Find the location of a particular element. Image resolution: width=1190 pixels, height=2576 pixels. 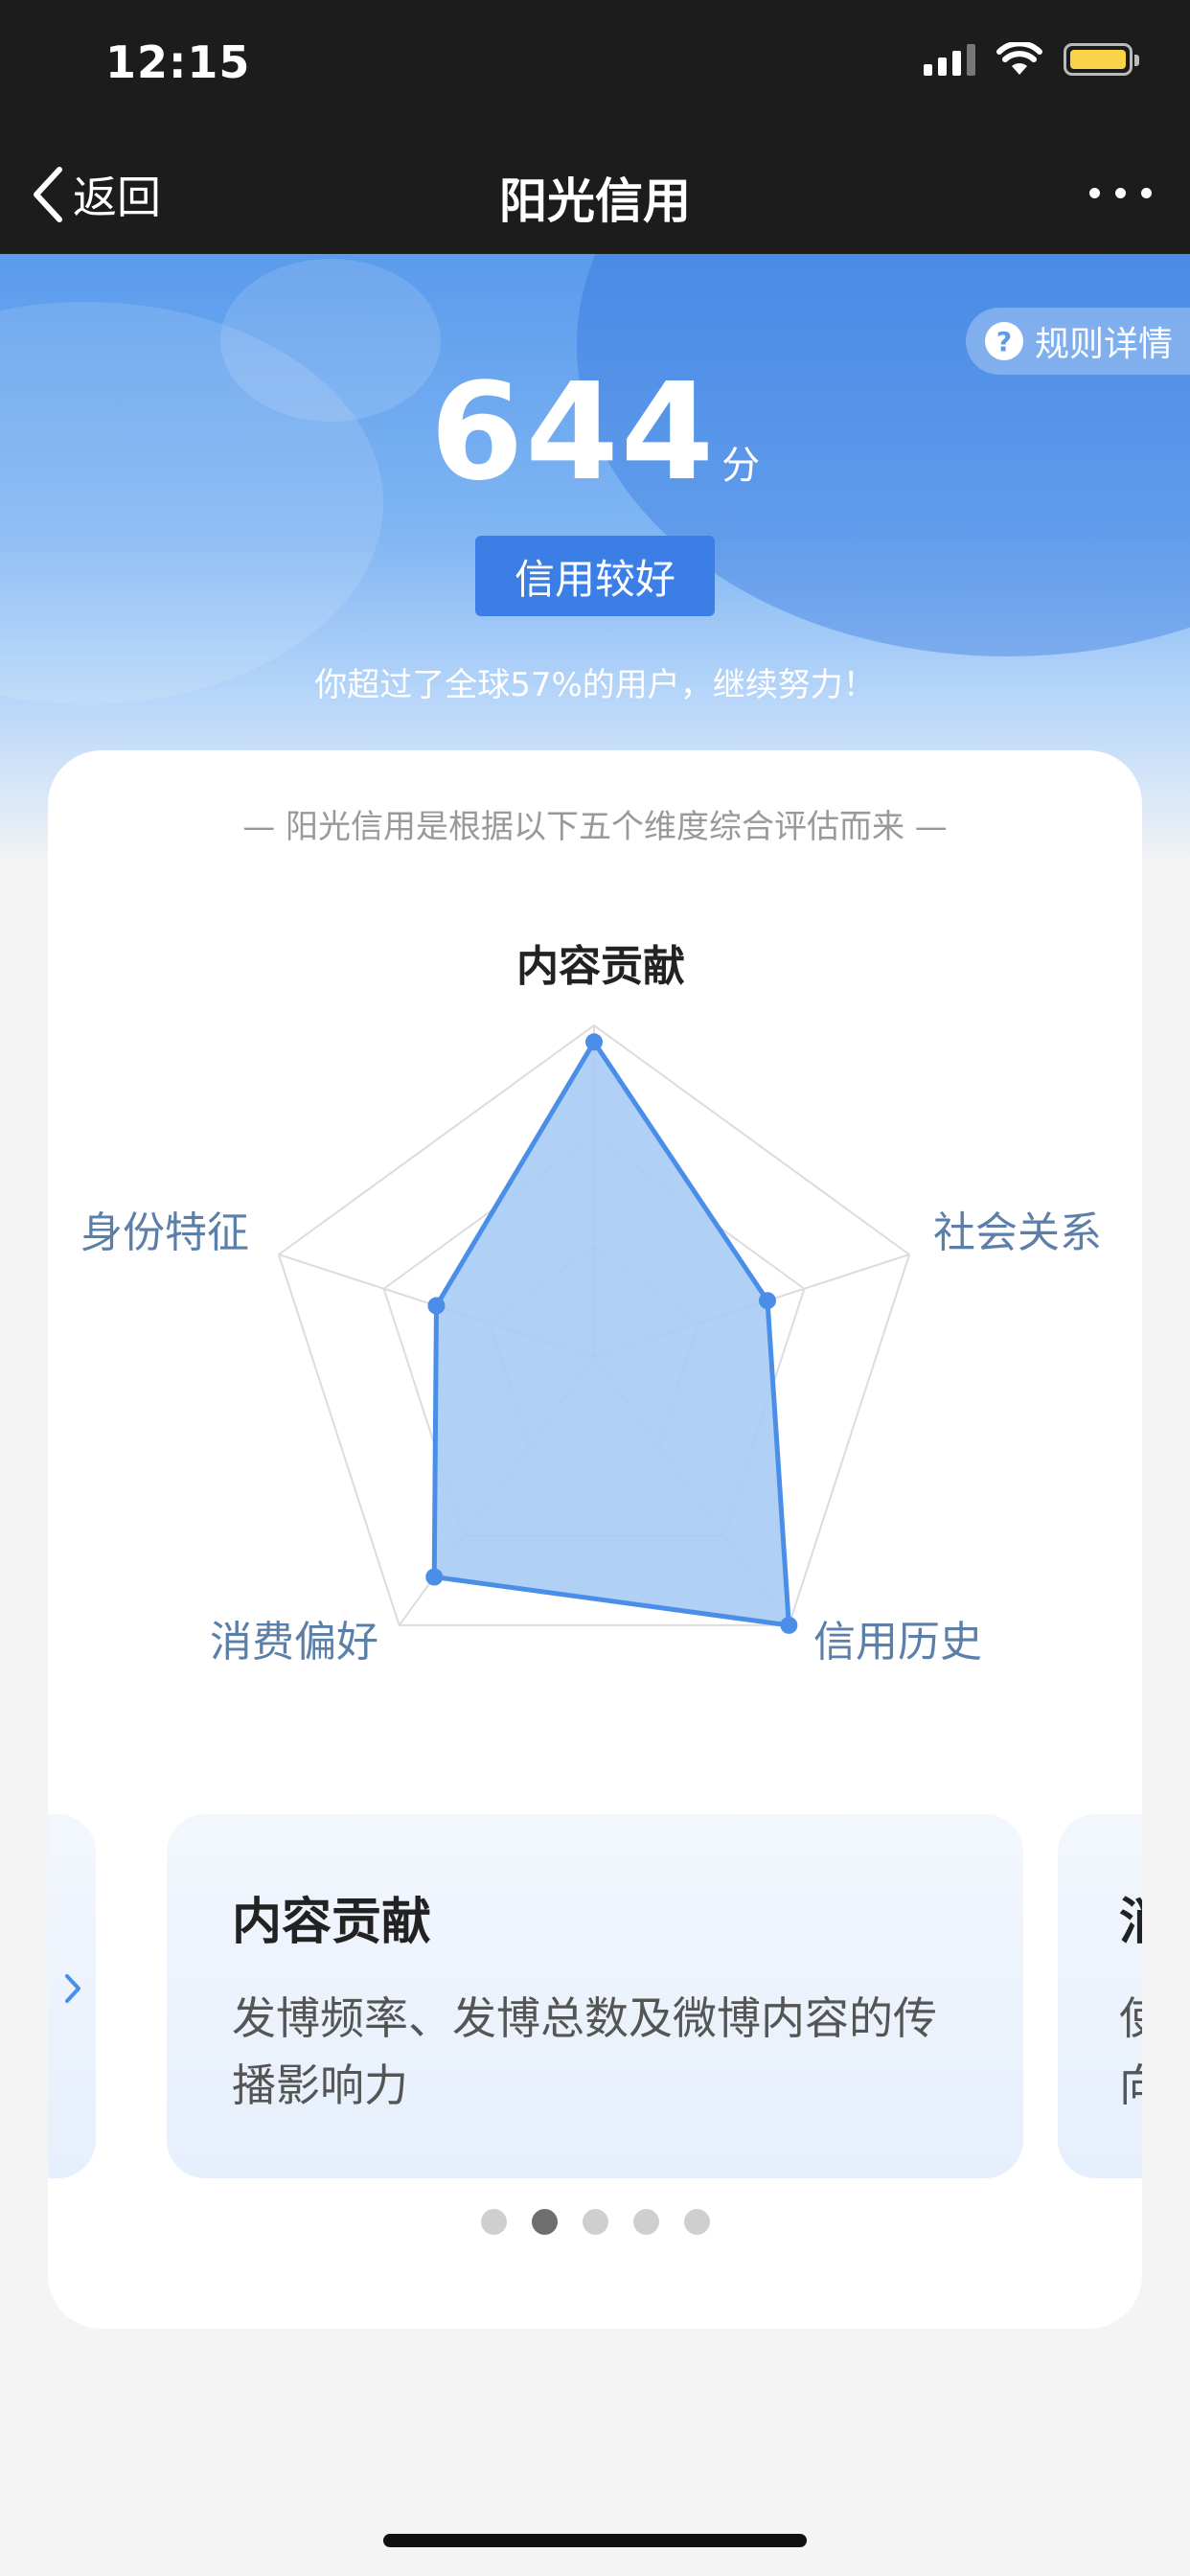

score-unit: 分 is located at coordinates (741, 466).